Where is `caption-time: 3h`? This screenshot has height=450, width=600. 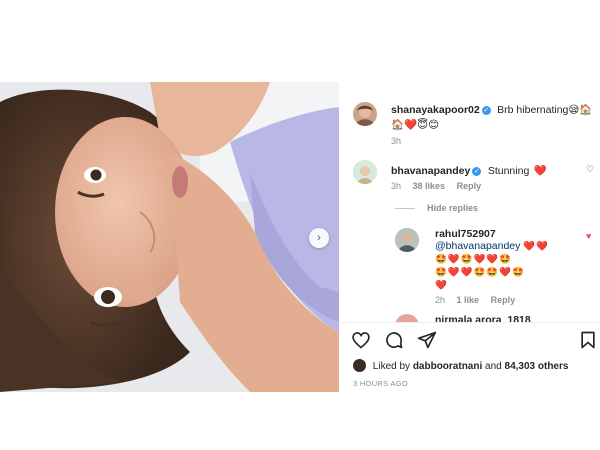 caption-time: 3h is located at coordinates (396, 141).